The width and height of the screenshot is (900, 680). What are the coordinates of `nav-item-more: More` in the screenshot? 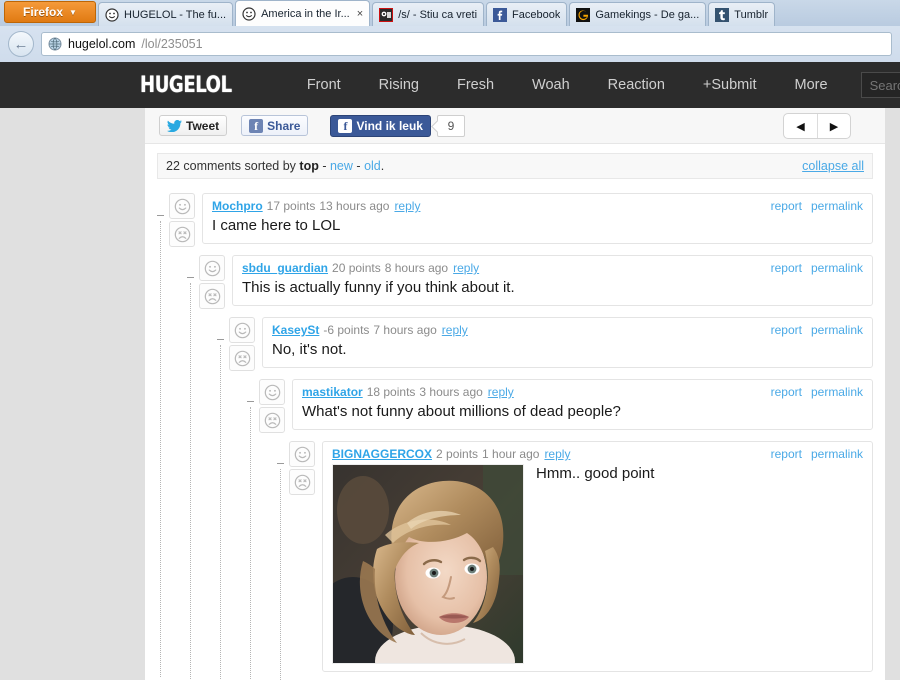 It's located at (811, 85).